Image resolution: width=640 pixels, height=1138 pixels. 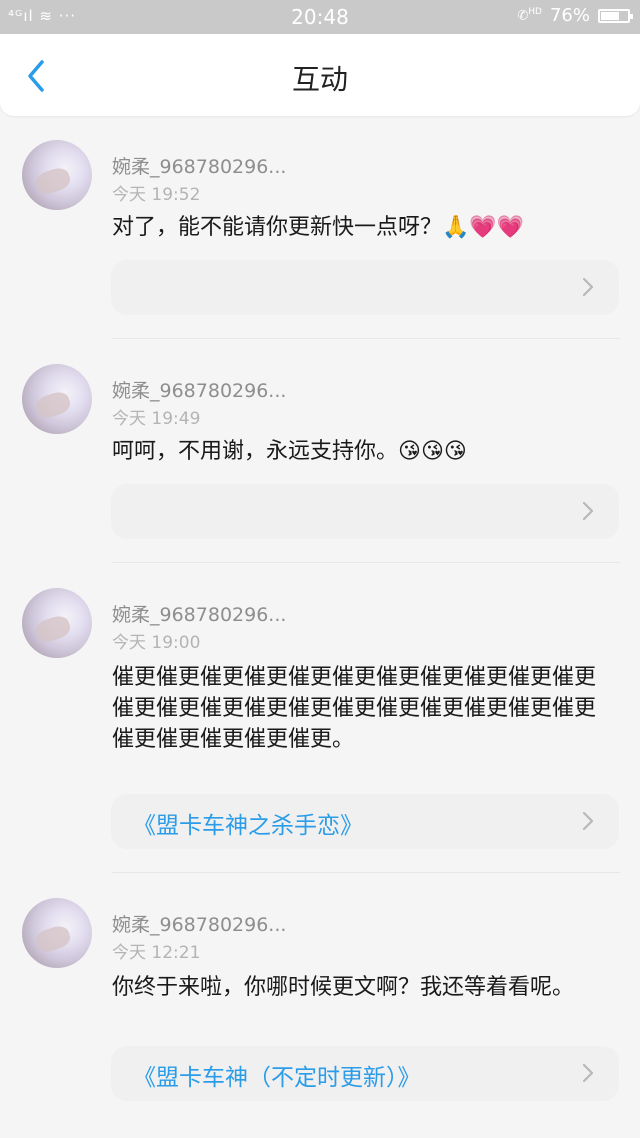 I want to click on timestamp: 今天 12:21, so click(x=156, y=953).